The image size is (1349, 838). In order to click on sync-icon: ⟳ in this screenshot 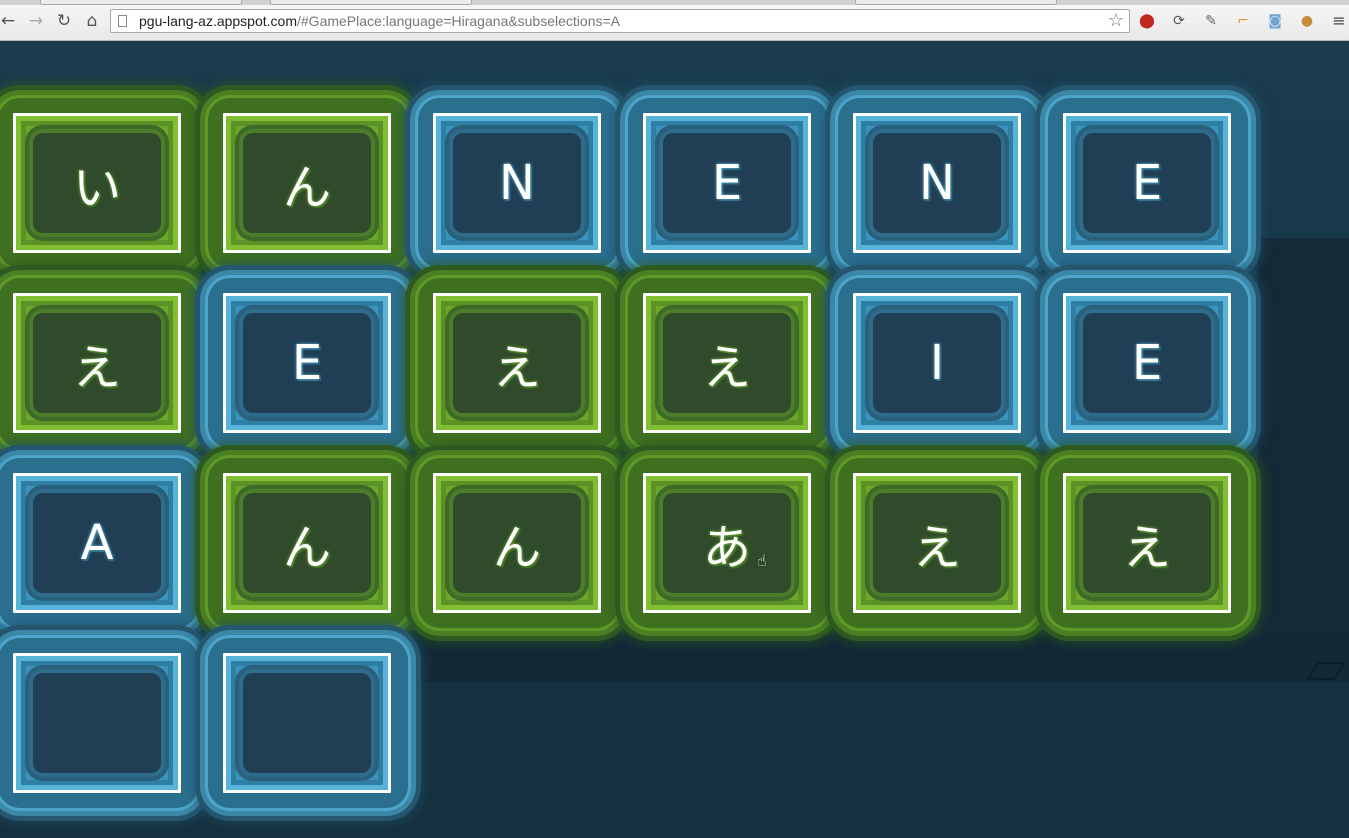, I will do `click(1179, 21)`.